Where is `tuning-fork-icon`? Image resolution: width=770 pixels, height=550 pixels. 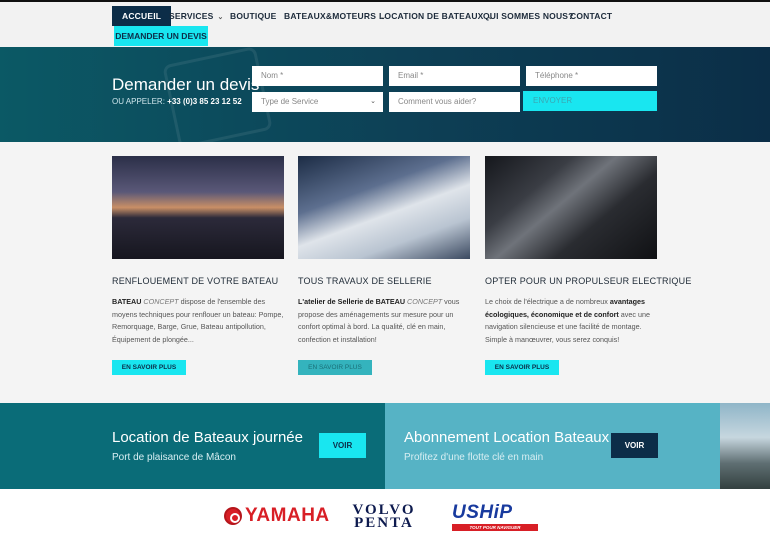
tuning-fork-icon is located at coordinates (233, 516).